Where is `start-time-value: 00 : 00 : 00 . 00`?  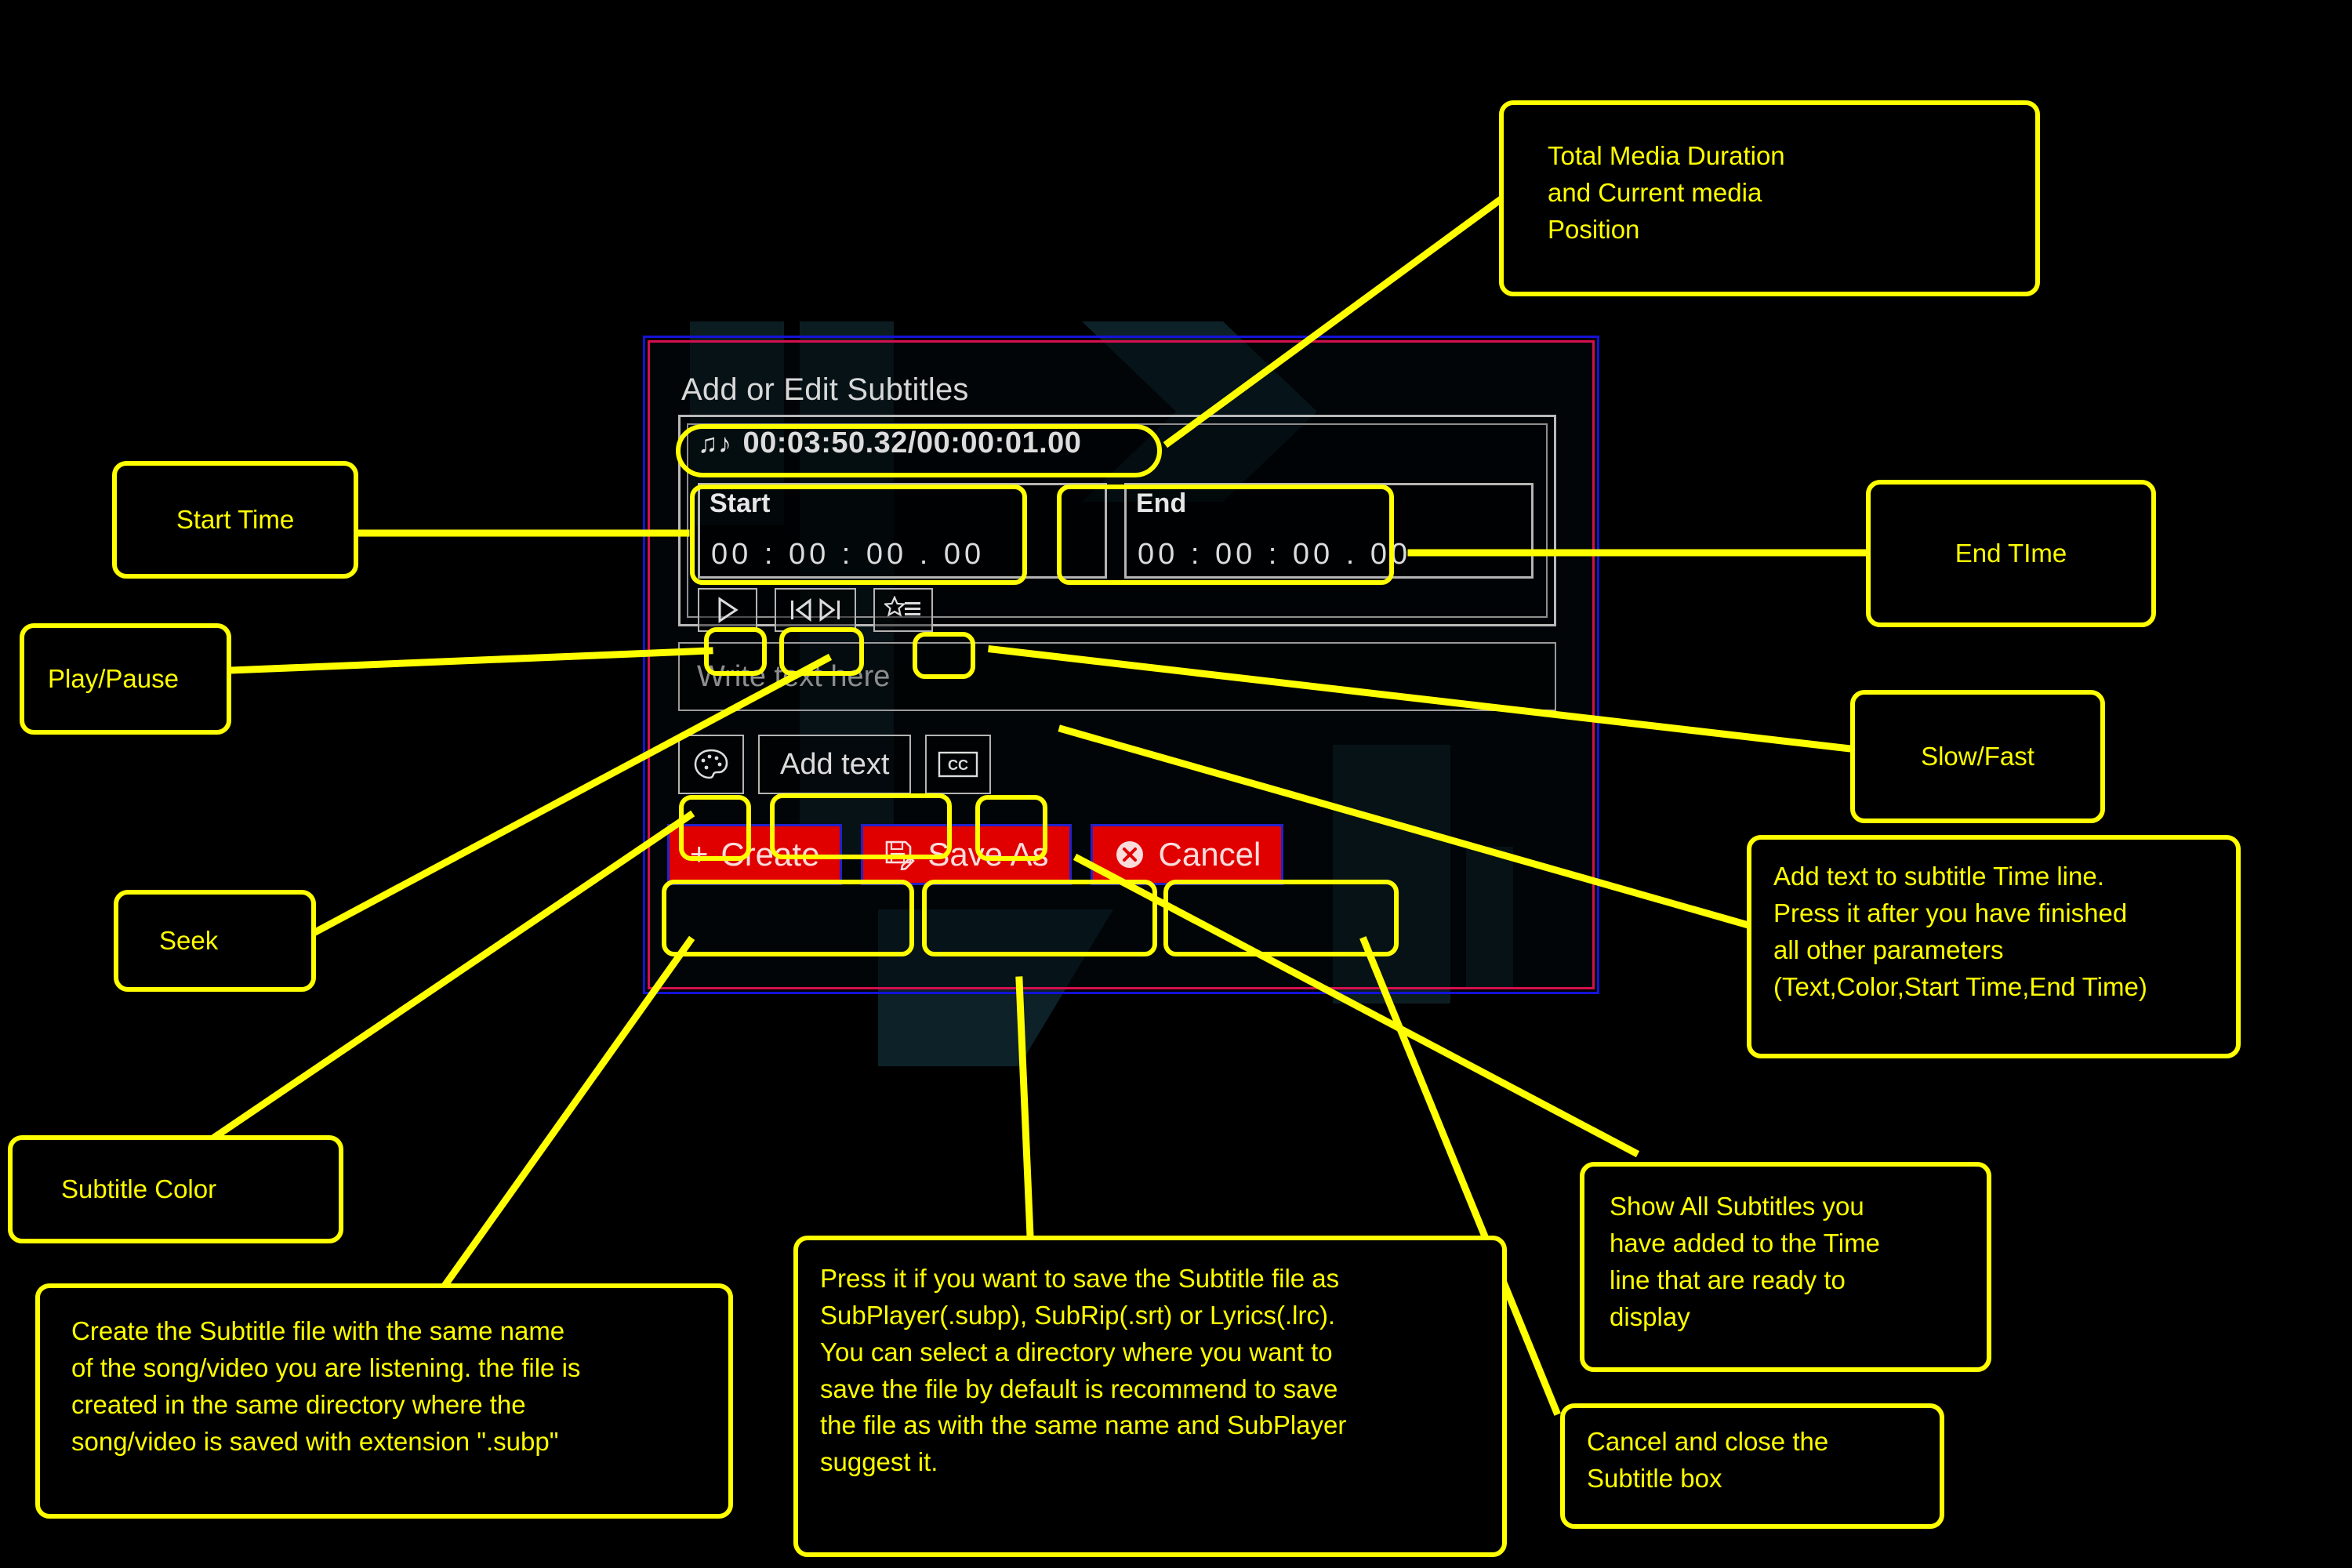
start-time-value: 00 : 00 : 00 . 00 is located at coordinates (848, 555).